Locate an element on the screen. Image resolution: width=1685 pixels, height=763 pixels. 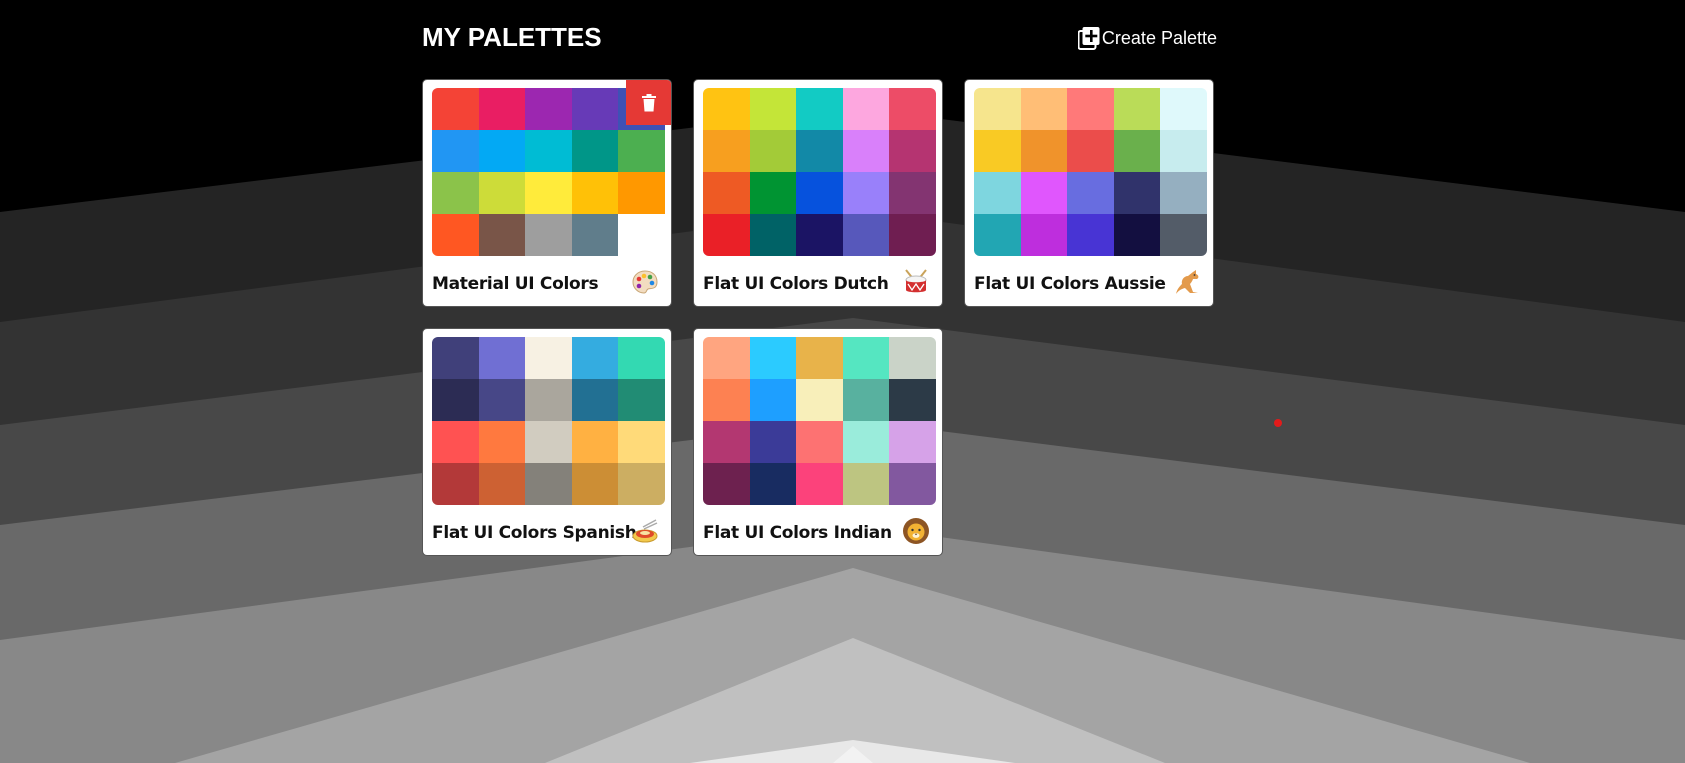
palette-card: Flat UI Colors Indian is located at coordinates (818, 442).